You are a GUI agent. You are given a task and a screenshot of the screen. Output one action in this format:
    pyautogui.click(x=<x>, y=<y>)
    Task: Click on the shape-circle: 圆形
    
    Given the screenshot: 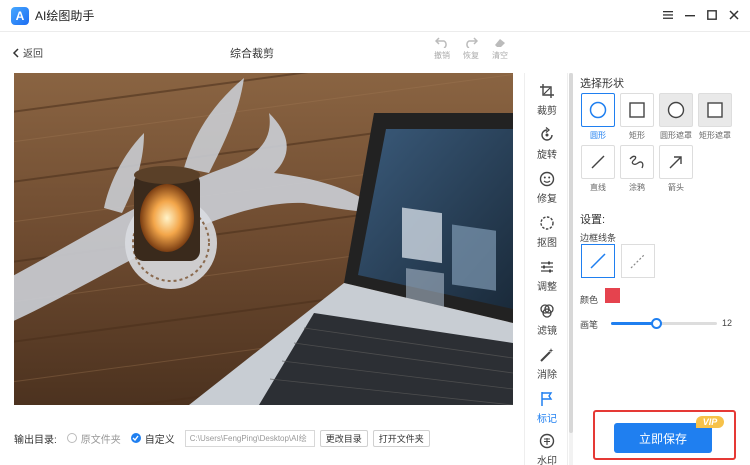 What is the action you would take?
    pyautogui.click(x=598, y=117)
    